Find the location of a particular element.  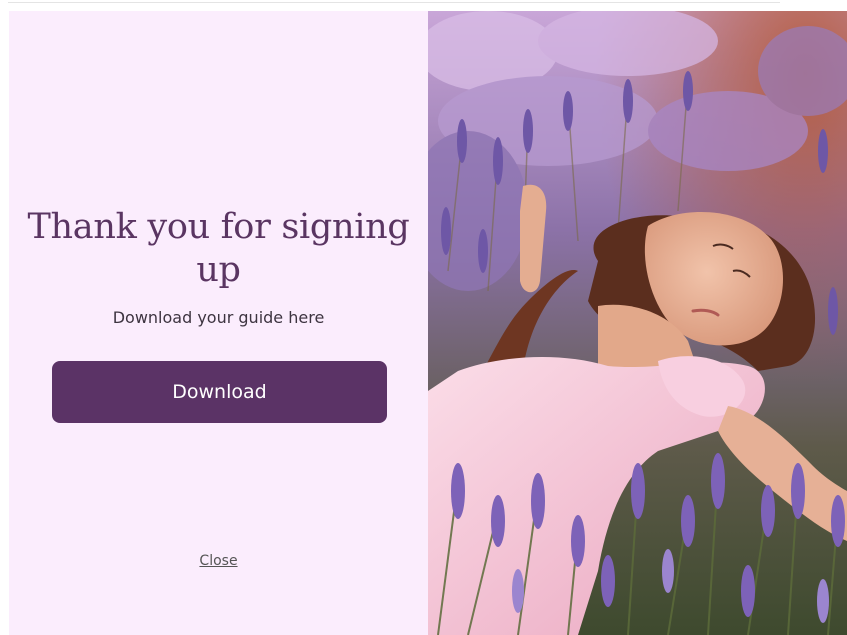

page-top-strip is located at coordinates (423, 5).